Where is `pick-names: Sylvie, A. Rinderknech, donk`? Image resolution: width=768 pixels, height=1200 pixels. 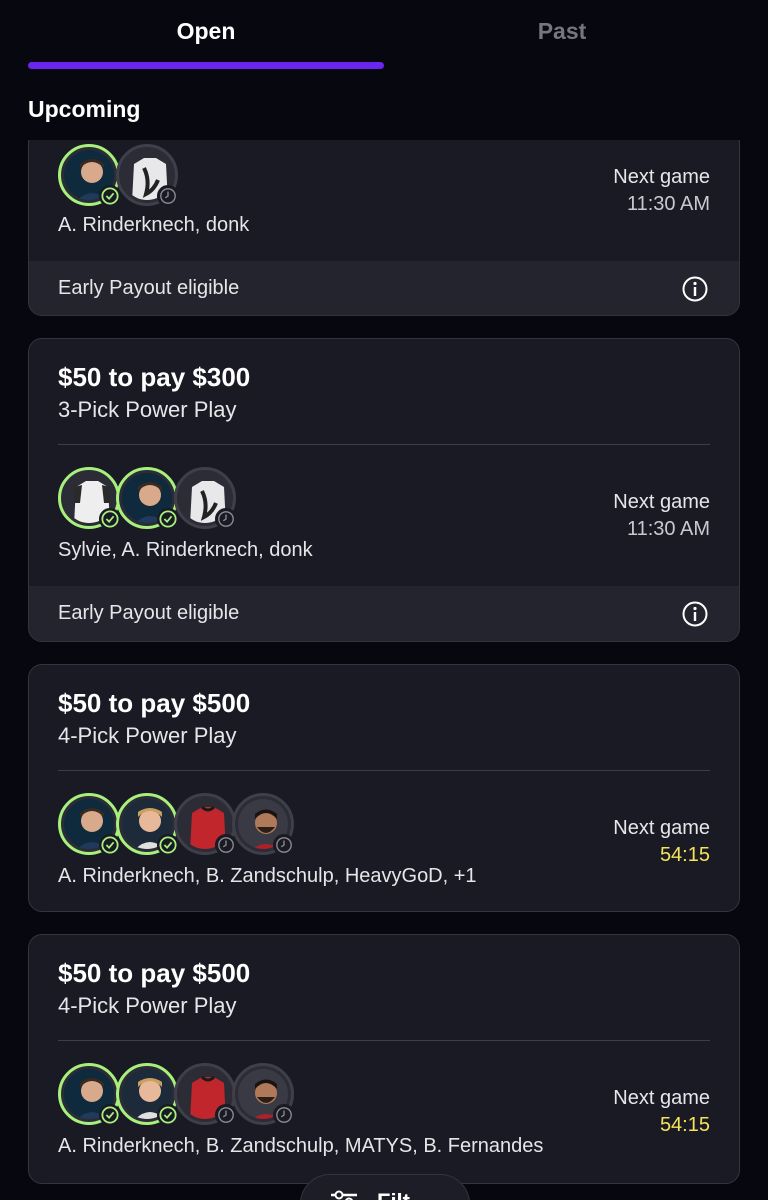
pick-names: Sylvie, A. Rinderknech, donk is located at coordinates (185, 550).